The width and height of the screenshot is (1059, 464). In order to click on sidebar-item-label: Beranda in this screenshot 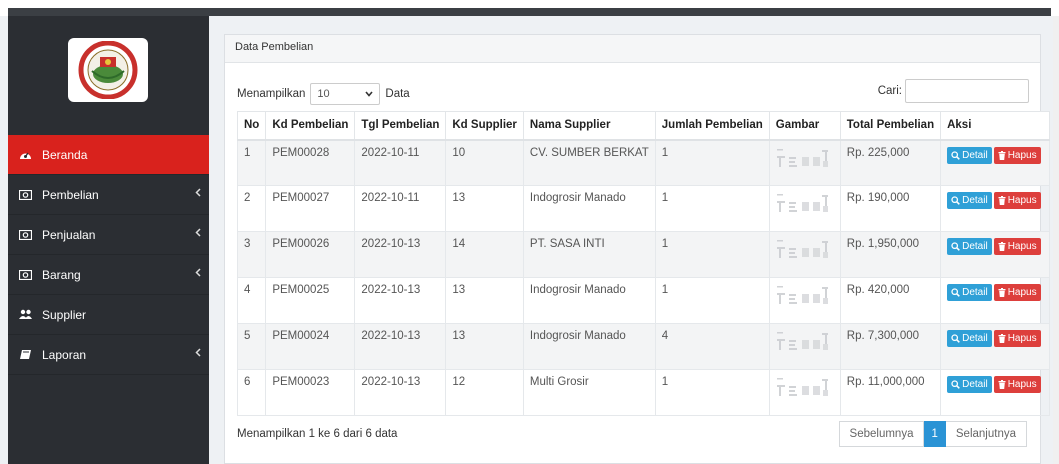, I will do `click(65, 154)`.